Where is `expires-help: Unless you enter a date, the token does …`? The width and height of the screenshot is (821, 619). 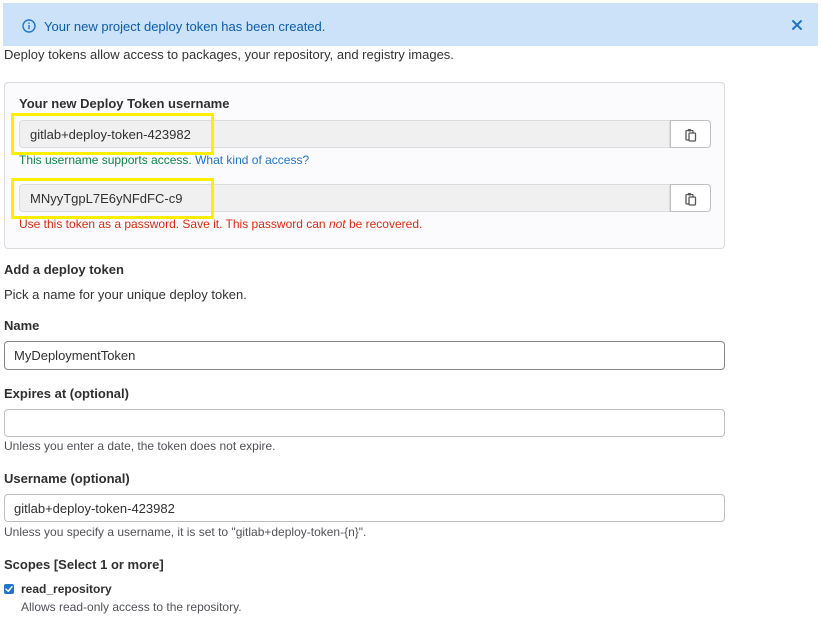 expires-help: Unless you enter a date, the token does … is located at coordinates (140, 446).